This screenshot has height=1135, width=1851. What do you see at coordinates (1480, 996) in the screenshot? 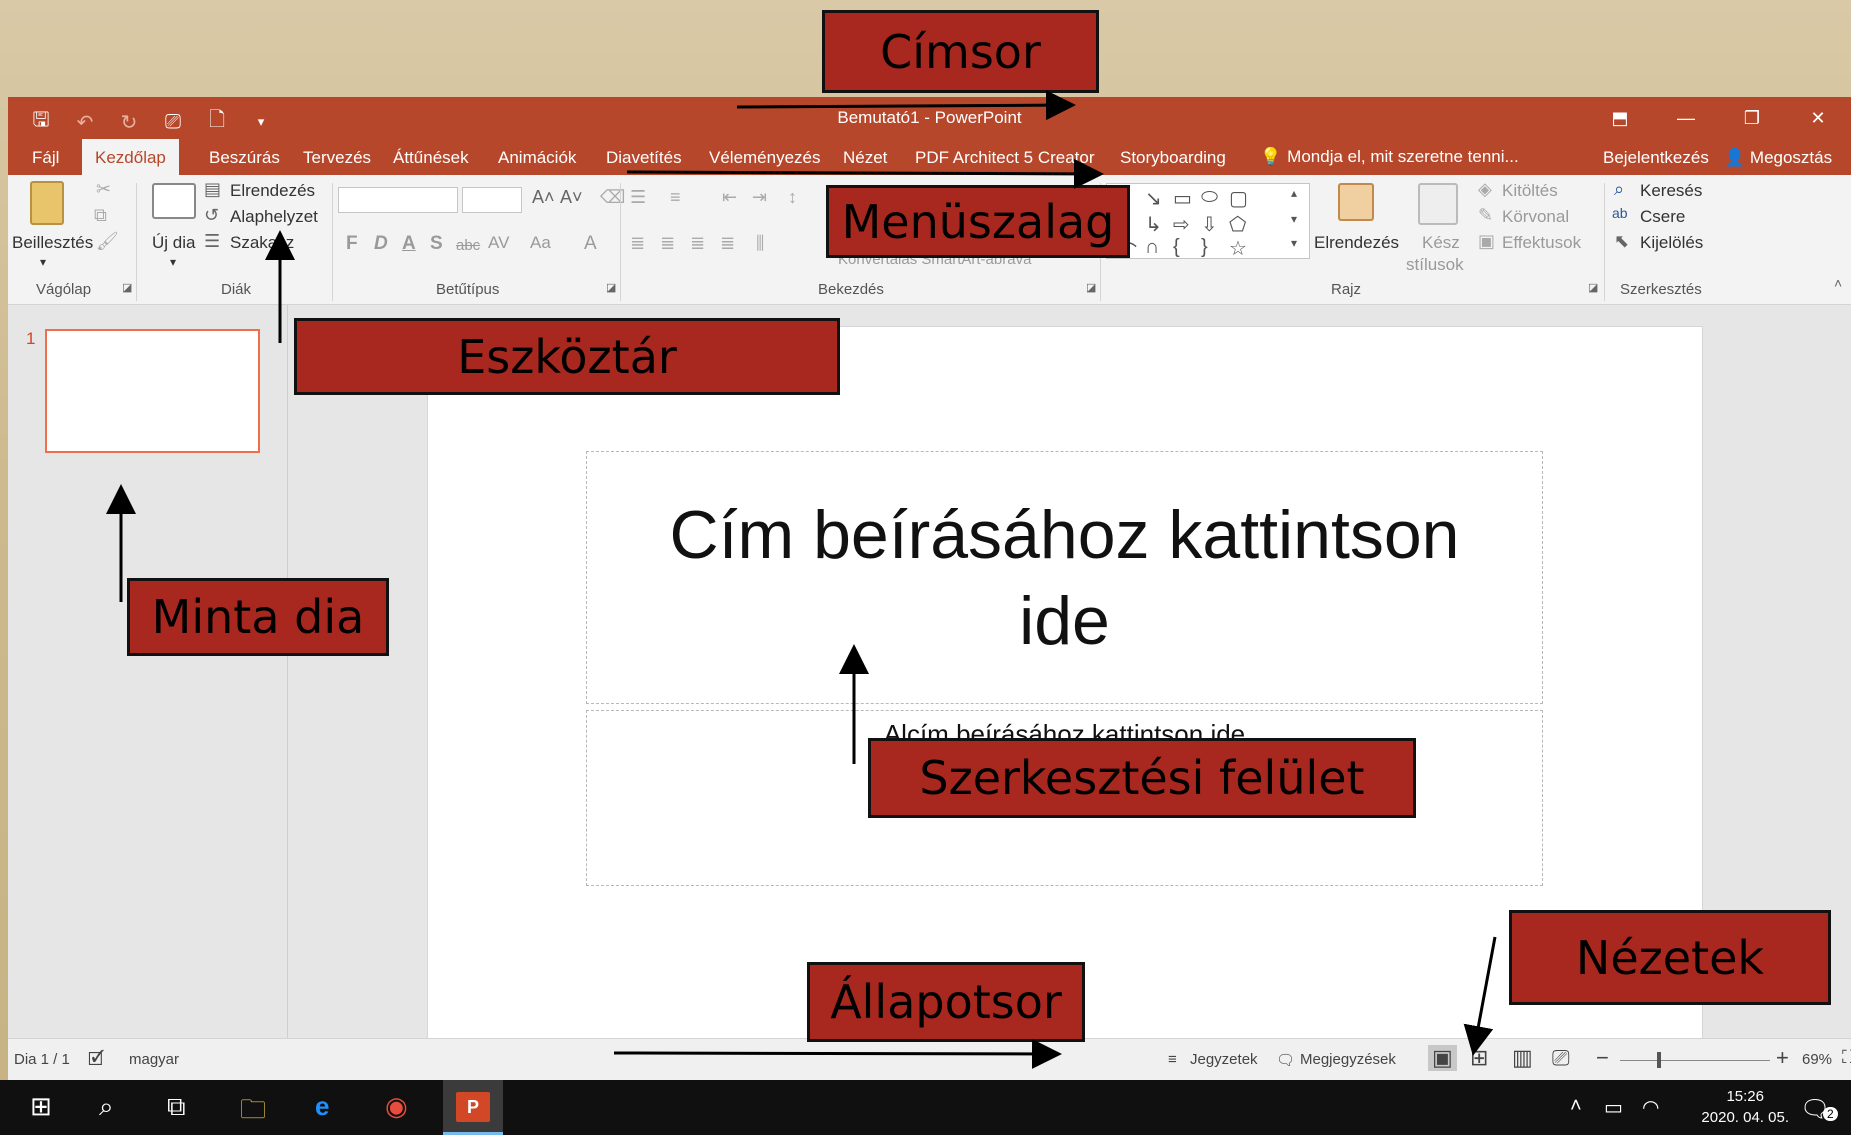
I see `arrow-views` at bounding box center [1480, 996].